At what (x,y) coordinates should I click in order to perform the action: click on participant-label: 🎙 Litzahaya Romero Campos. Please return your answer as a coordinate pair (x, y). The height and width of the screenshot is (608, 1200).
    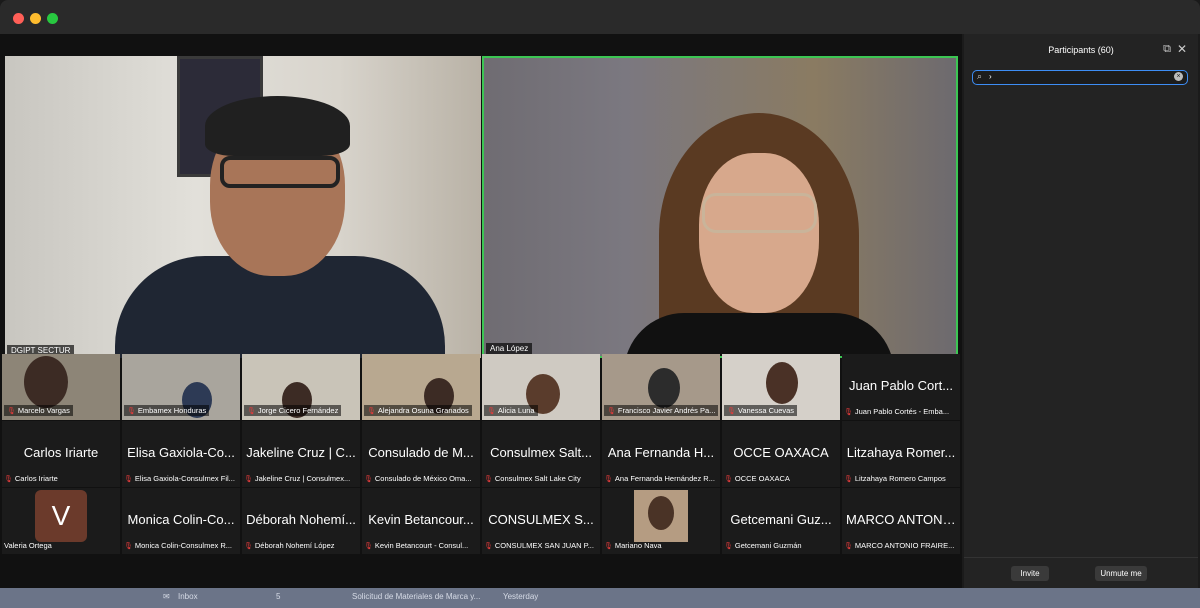
    Looking at the image, I should click on (895, 478).